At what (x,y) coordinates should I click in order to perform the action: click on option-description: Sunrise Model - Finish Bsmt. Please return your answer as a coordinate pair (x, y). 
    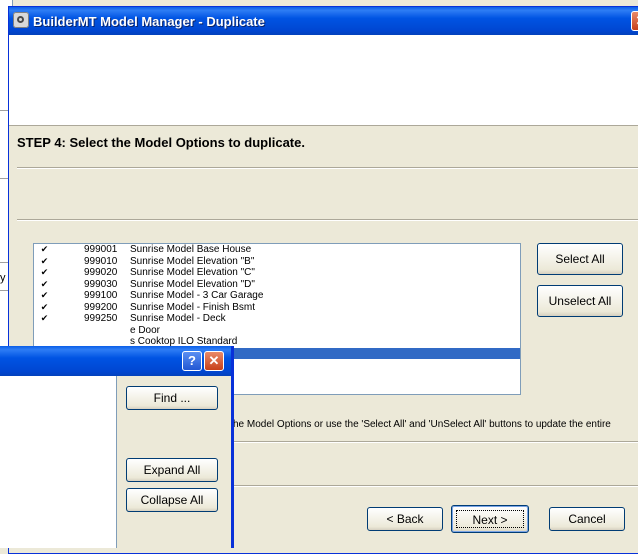
    Looking at the image, I should click on (193, 307).